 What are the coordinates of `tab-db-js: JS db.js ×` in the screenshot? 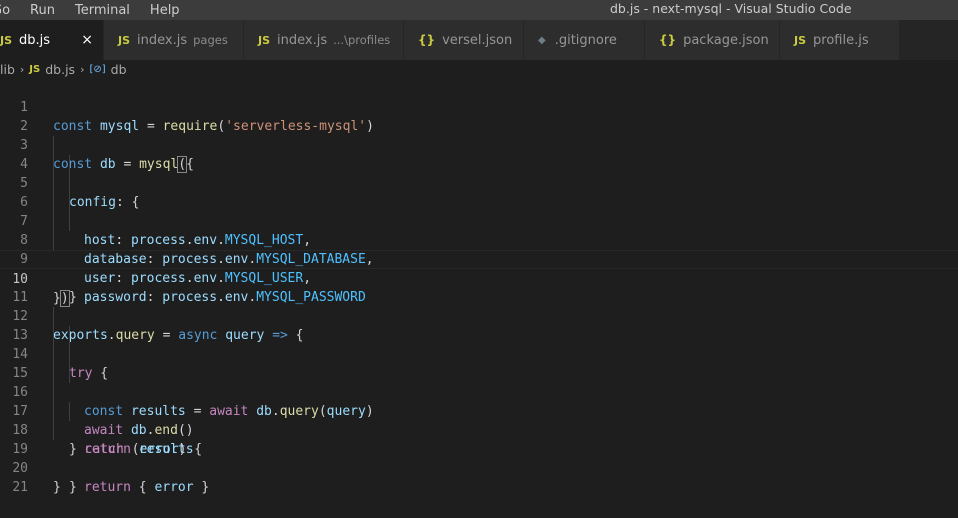 It's located at (52, 40).